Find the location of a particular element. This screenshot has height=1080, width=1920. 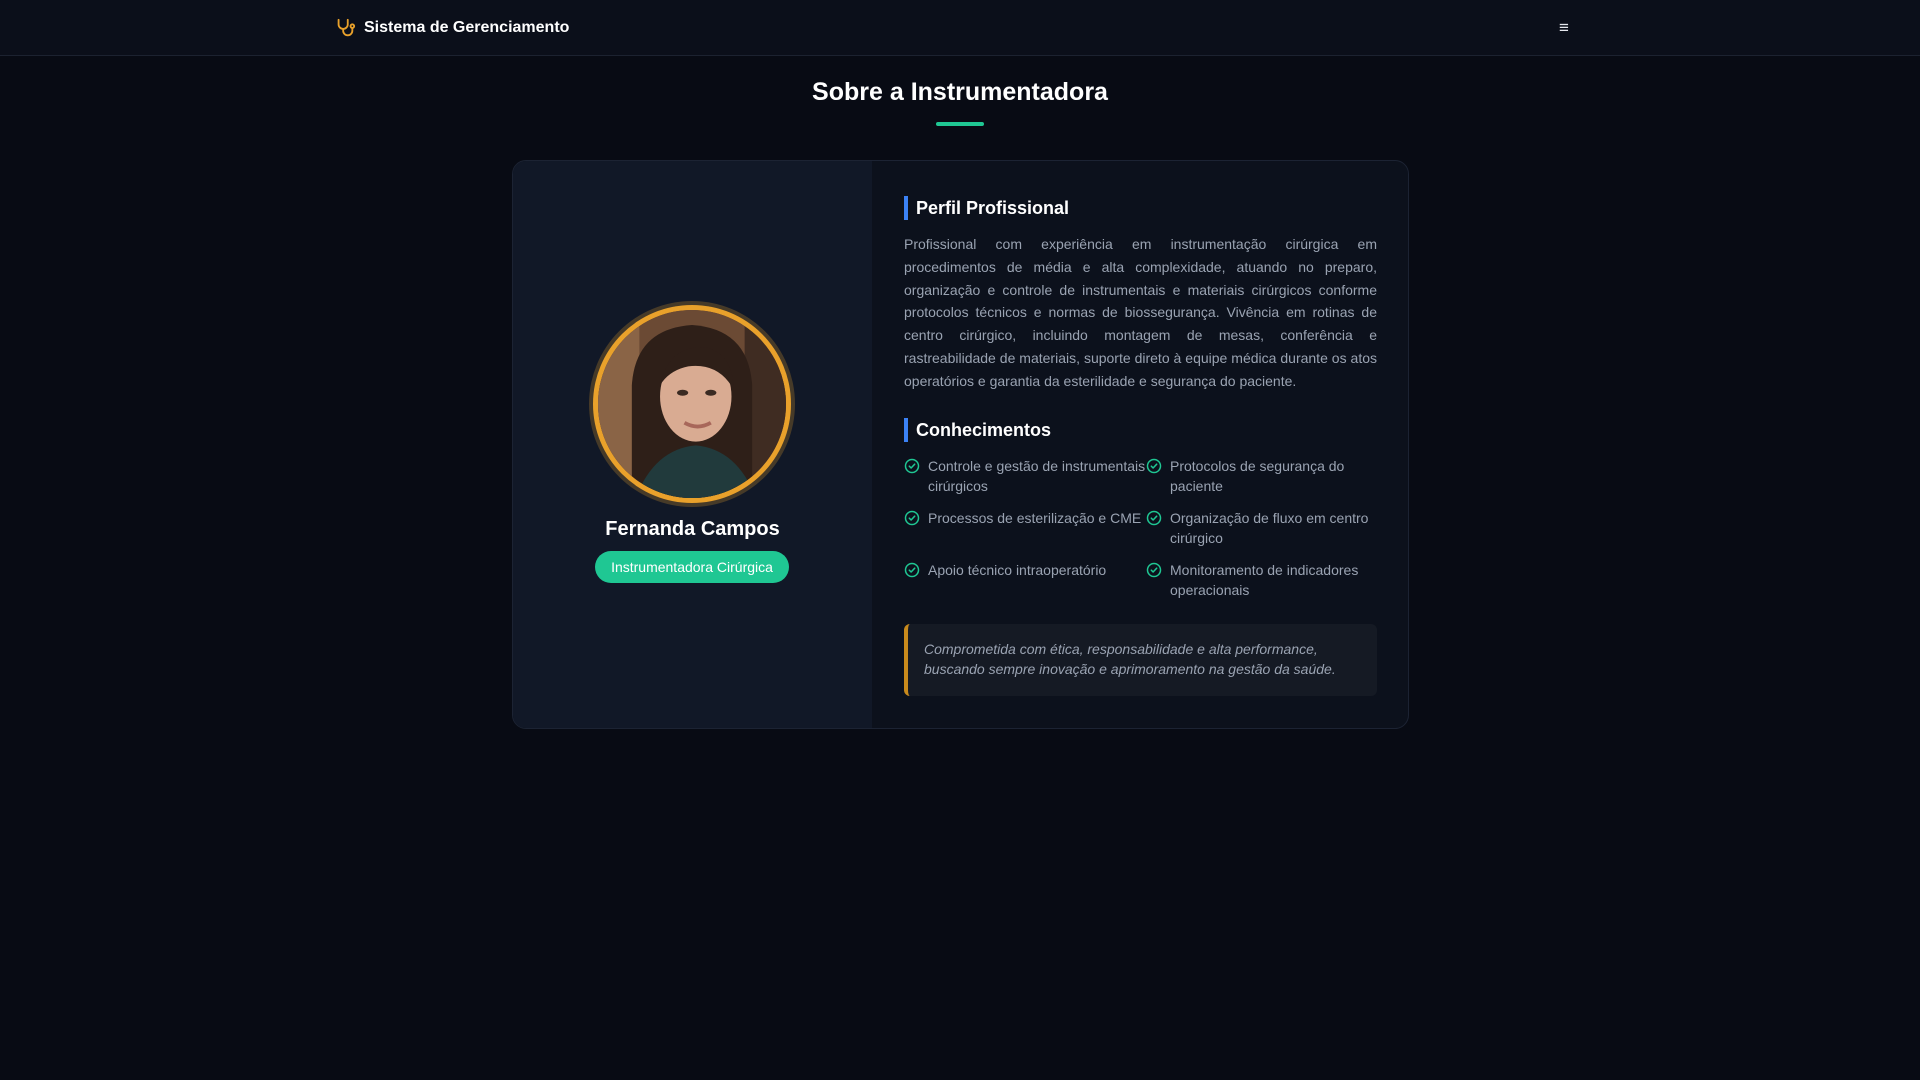

brand-name: Sistema de Gerenciamento is located at coordinates (467, 27).